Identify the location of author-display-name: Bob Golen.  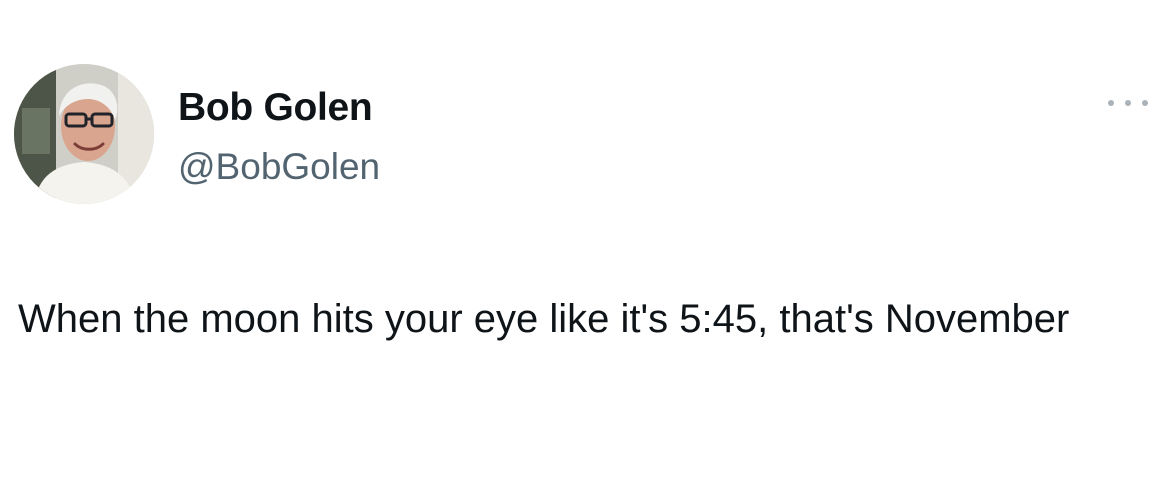
(275, 108).